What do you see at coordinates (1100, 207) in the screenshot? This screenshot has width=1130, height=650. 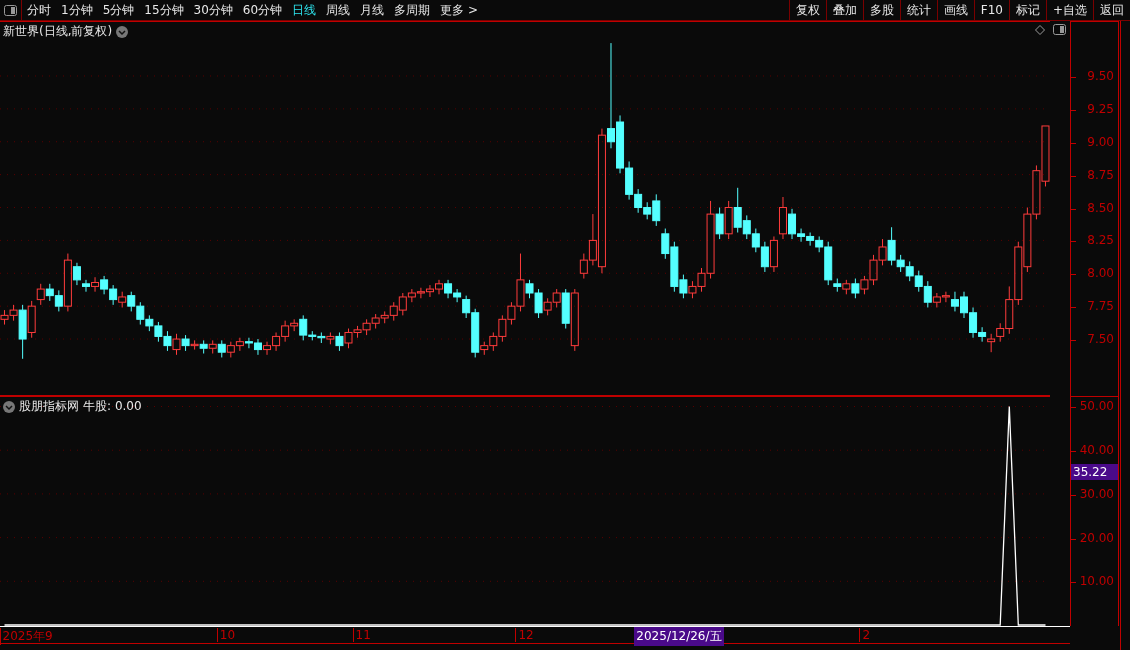 I see `axis-label: 8.50` at bounding box center [1100, 207].